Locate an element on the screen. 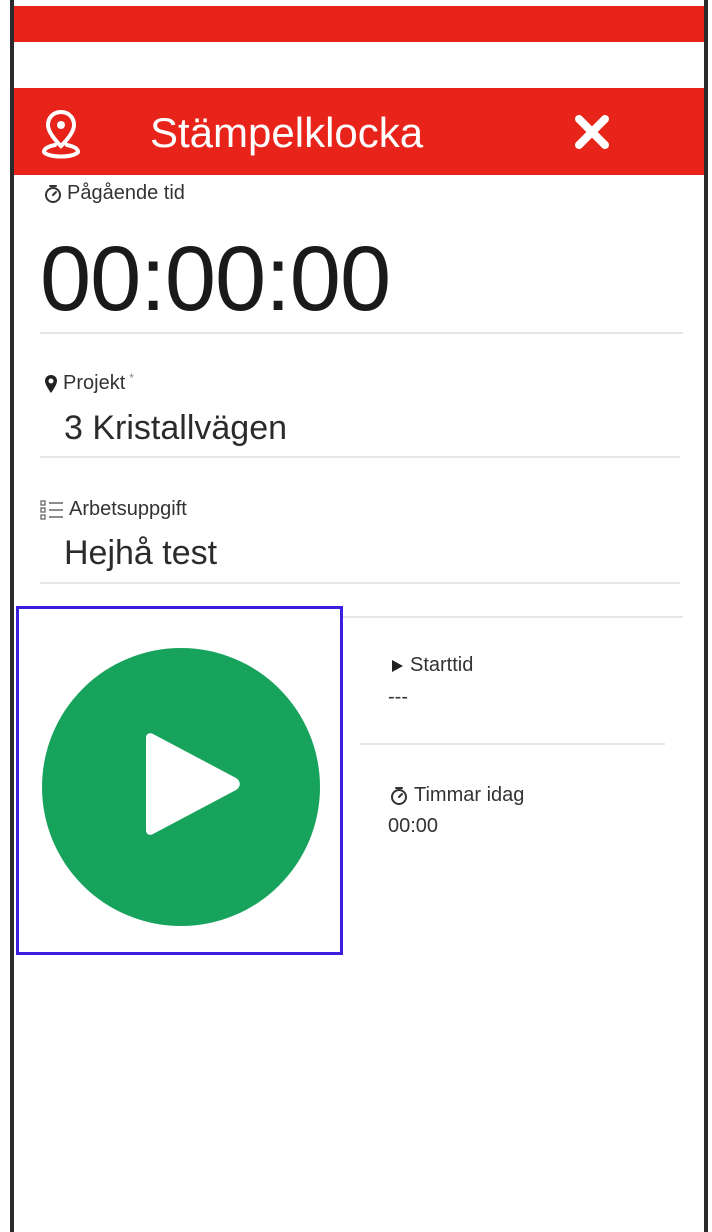 This screenshot has width=712, height=1232. task-label-text: Arbetsuppgift is located at coordinates (128, 509).